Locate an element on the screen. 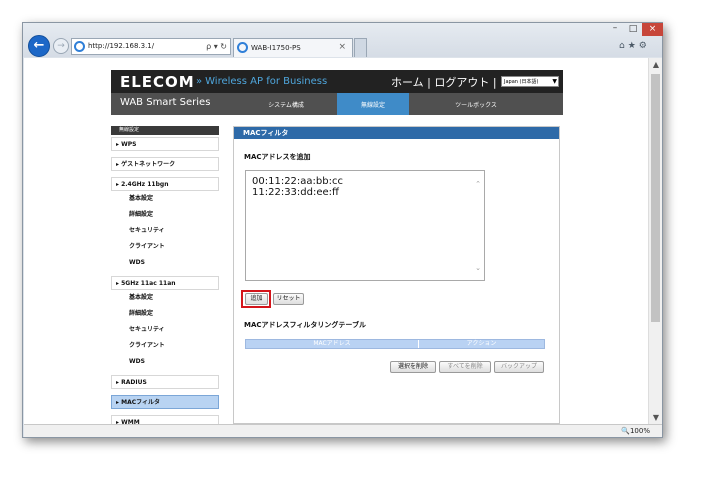 The image size is (707, 484). forward-button: → is located at coordinates (61, 46).